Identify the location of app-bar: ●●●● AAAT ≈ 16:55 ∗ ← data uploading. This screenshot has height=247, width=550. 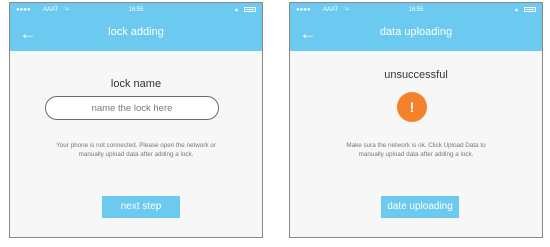
(416, 27).